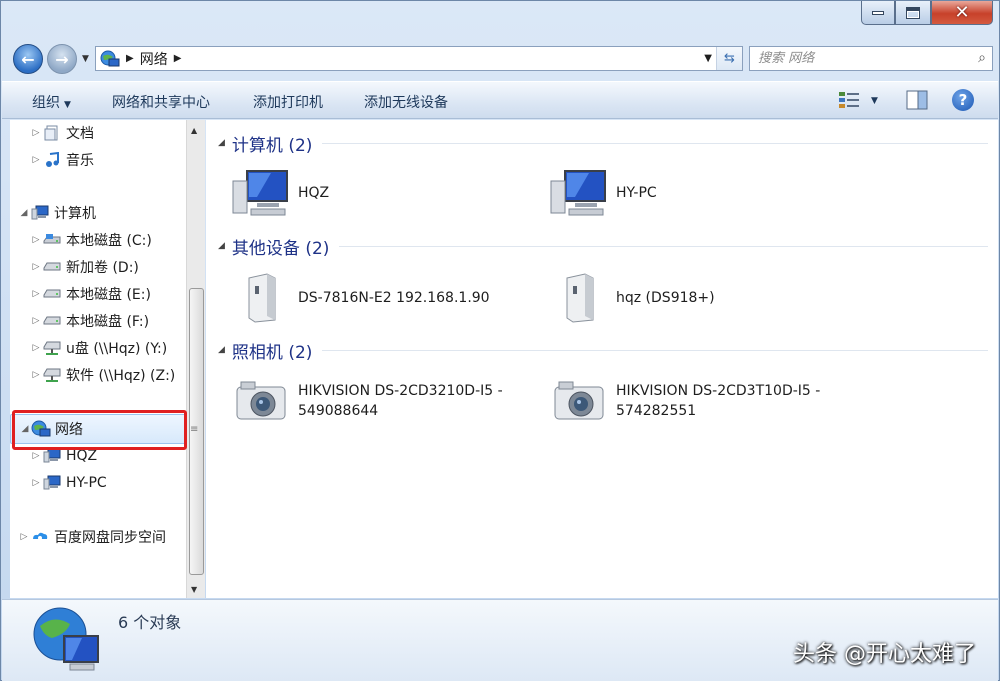 The height and width of the screenshot is (681, 1000). I want to click on navigation-row: ← → ▼ ▶ 网络 ▶ ▼ ⇆ ⌕, so click(501, 59).